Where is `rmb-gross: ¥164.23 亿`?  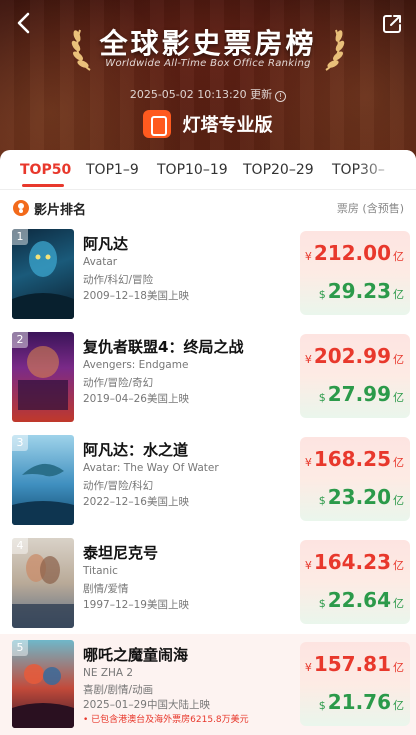
rmb-gross: ¥164.23 亿 is located at coordinates (354, 562).